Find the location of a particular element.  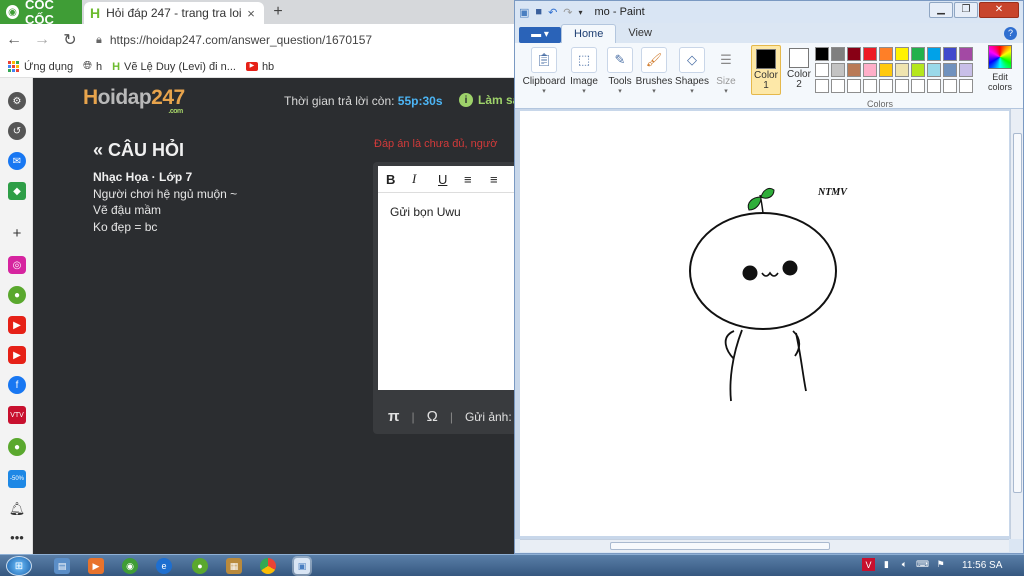

gear-icon: ⚙ is located at coordinates (17, 101).